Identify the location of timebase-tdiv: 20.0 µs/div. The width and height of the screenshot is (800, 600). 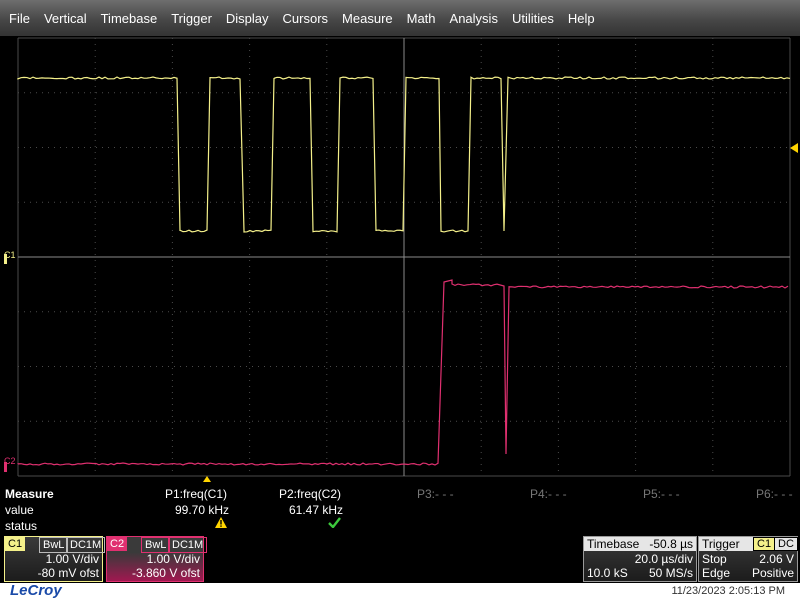
(664, 559).